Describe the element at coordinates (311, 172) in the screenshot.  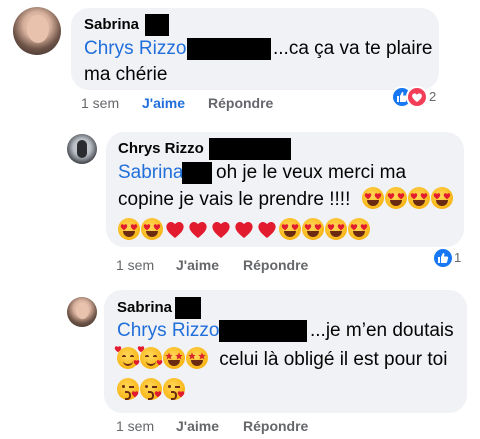
I see `reply-text-line-1b: oh je le veux merci ma` at that location.